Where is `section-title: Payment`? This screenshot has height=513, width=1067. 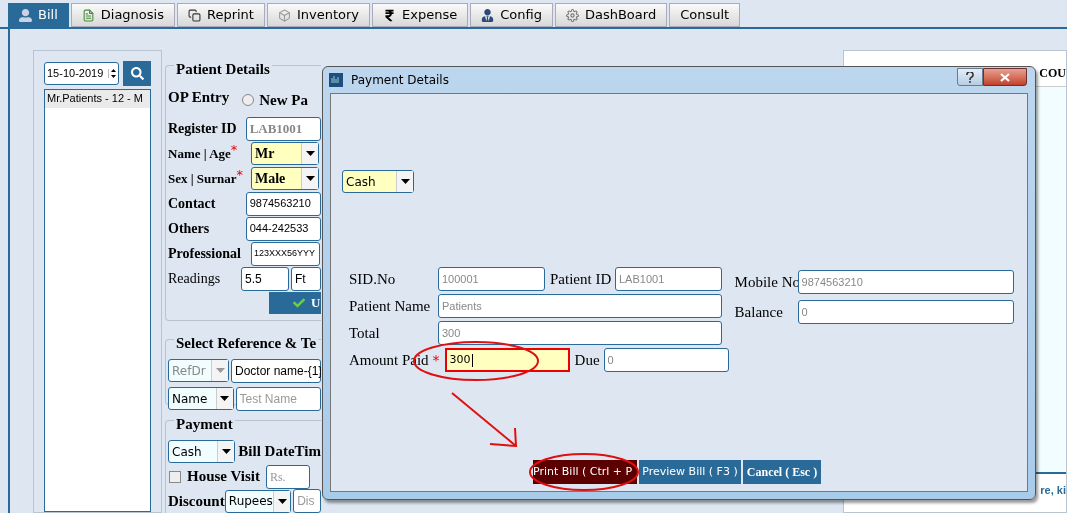
section-title: Payment is located at coordinates (204, 424).